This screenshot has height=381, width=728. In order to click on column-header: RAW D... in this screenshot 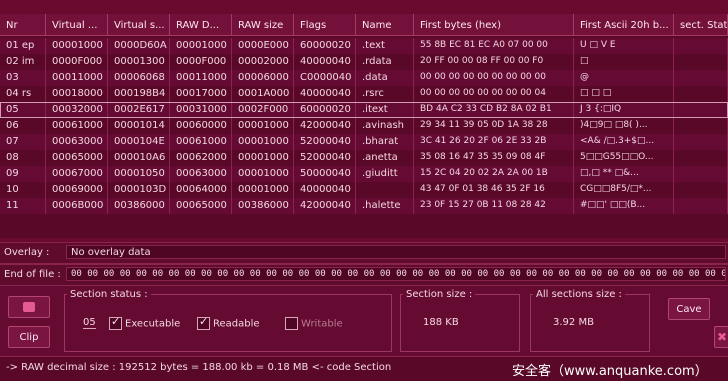, I will do `click(201, 25)`.